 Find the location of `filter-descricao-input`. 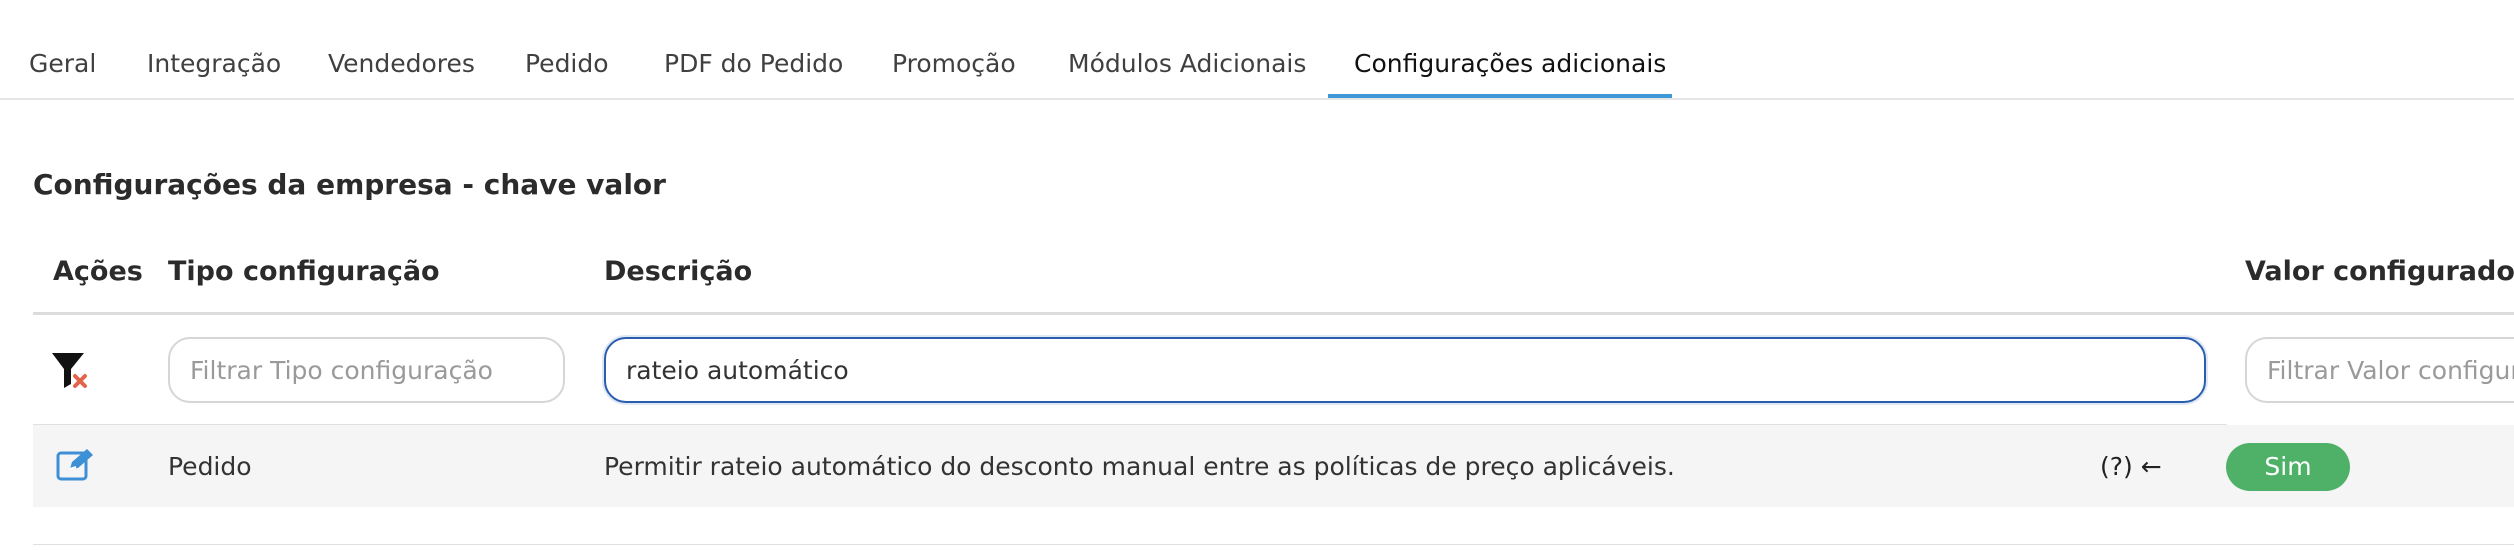

filter-descricao-input is located at coordinates (1405, 370).